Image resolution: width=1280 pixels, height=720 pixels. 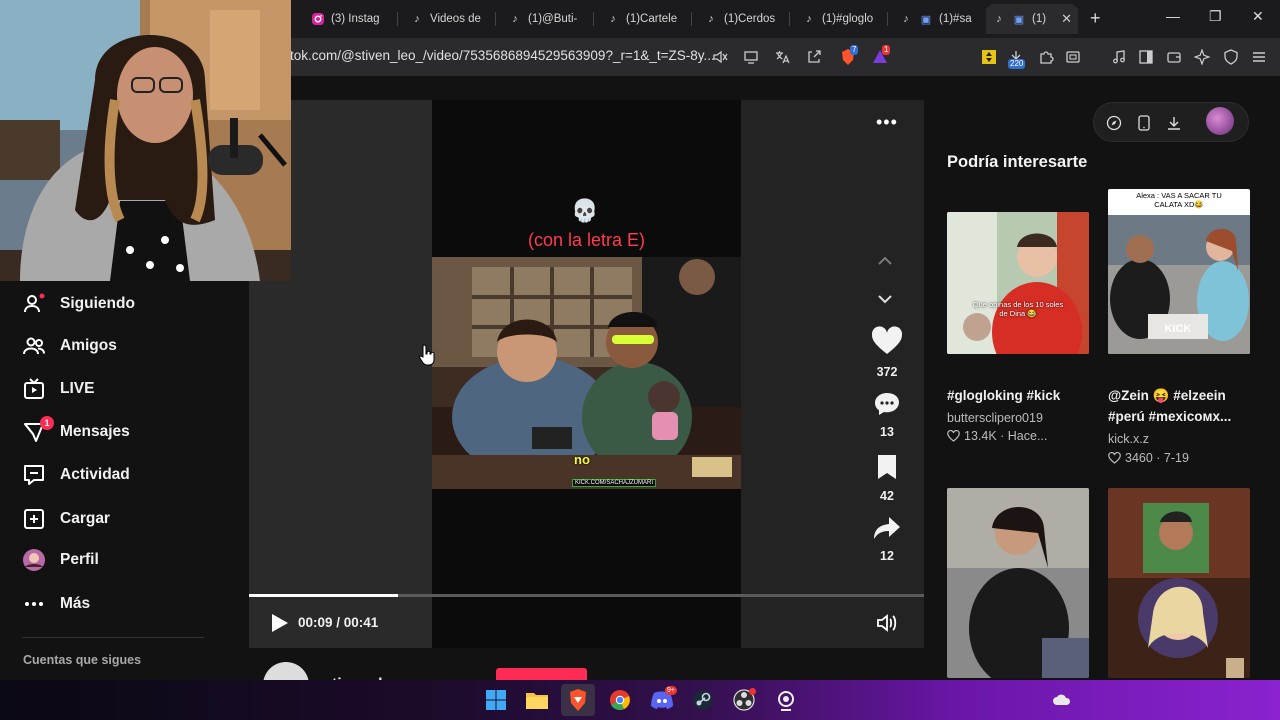 What do you see at coordinates (34, 604) in the screenshot?
I see `more-icon` at bounding box center [34, 604].